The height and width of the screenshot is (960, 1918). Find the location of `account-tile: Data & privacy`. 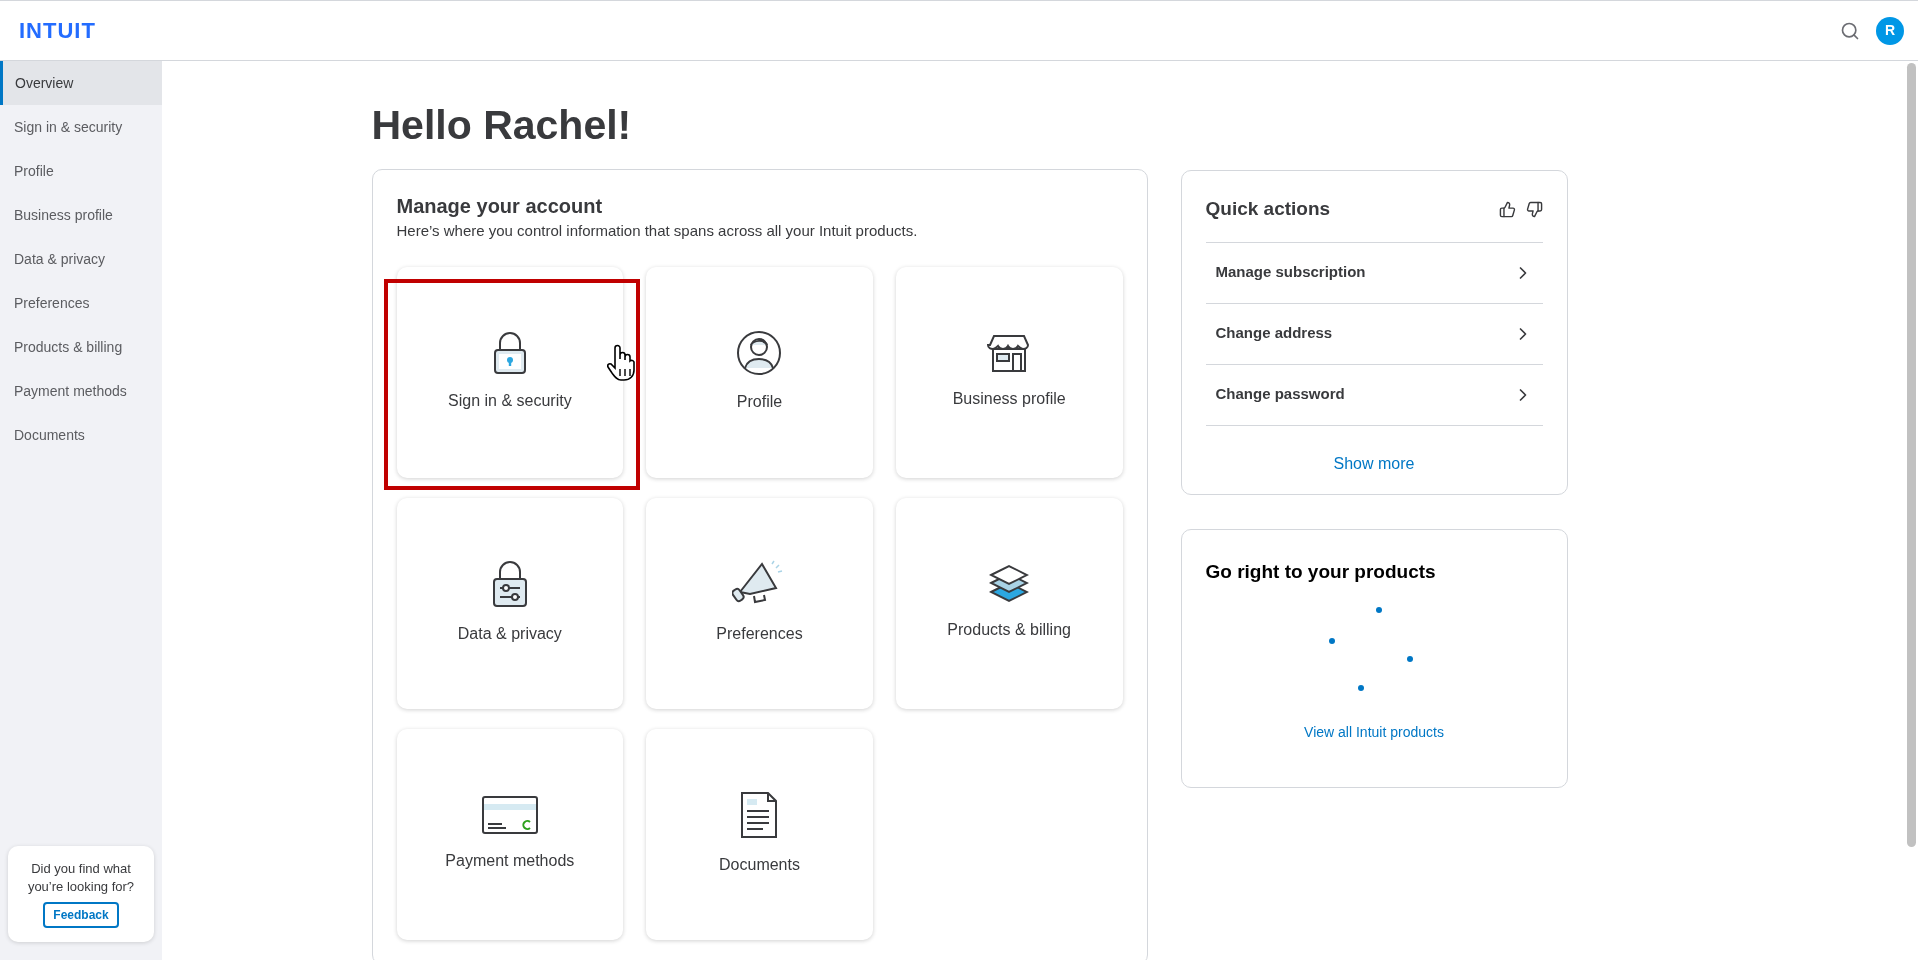

account-tile: Data & privacy is located at coordinates (510, 603).